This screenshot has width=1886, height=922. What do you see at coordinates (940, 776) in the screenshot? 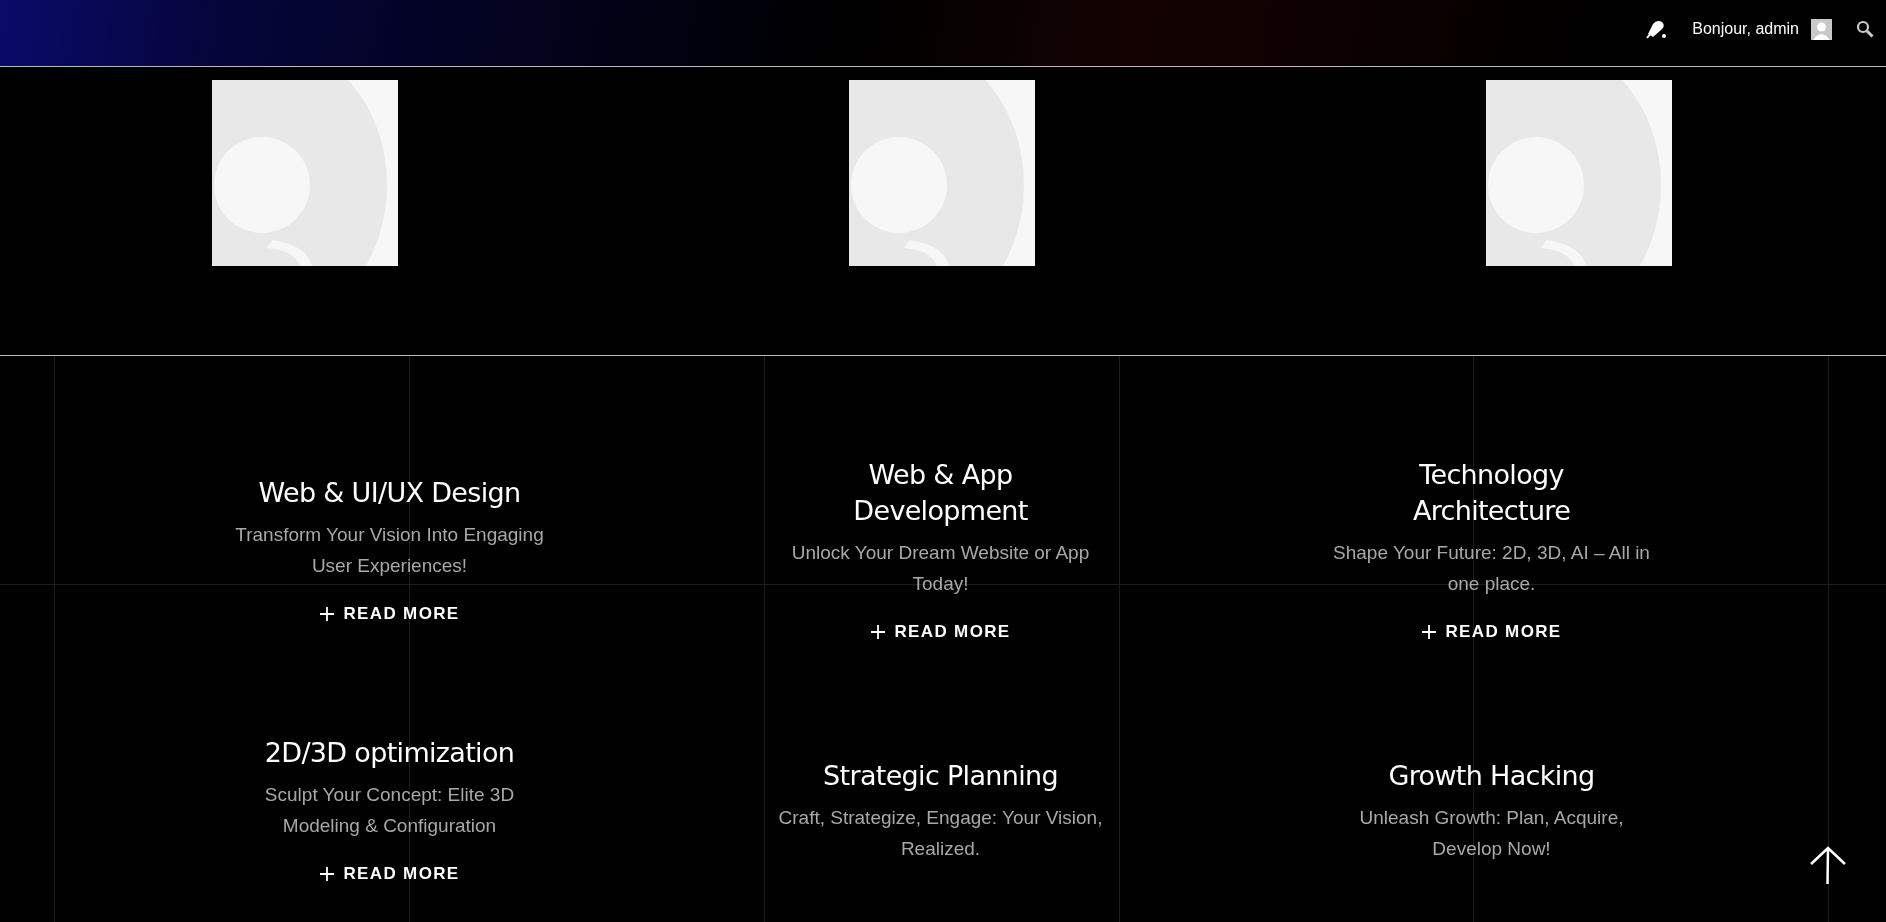
I see `service-title: Strategic Planning` at bounding box center [940, 776].